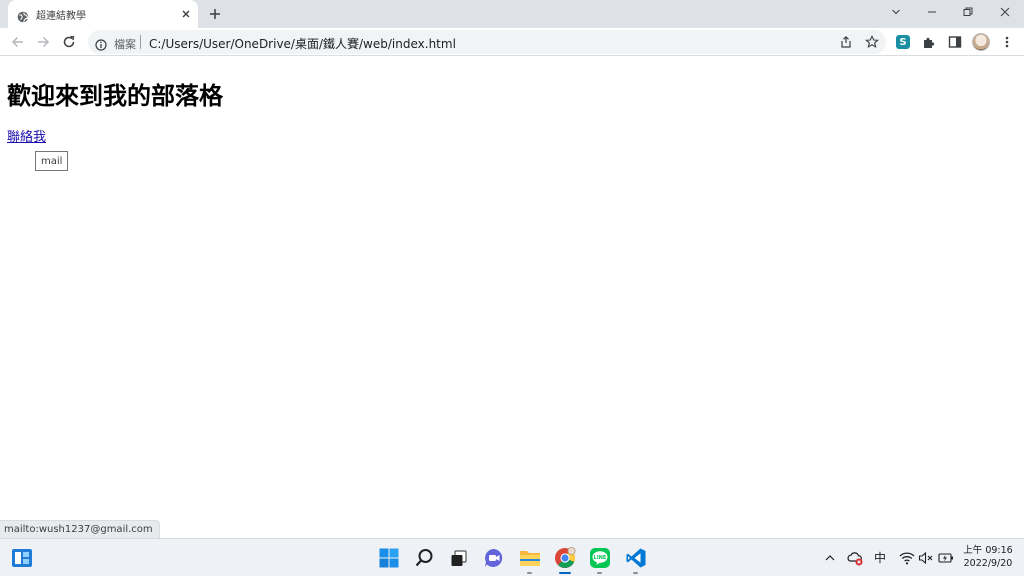 This screenshot has width=1024, height=576. What do you see at coordinates (636, 560) in the screenshot?
I see `vscode-icon` at bounding box center [636, 560].